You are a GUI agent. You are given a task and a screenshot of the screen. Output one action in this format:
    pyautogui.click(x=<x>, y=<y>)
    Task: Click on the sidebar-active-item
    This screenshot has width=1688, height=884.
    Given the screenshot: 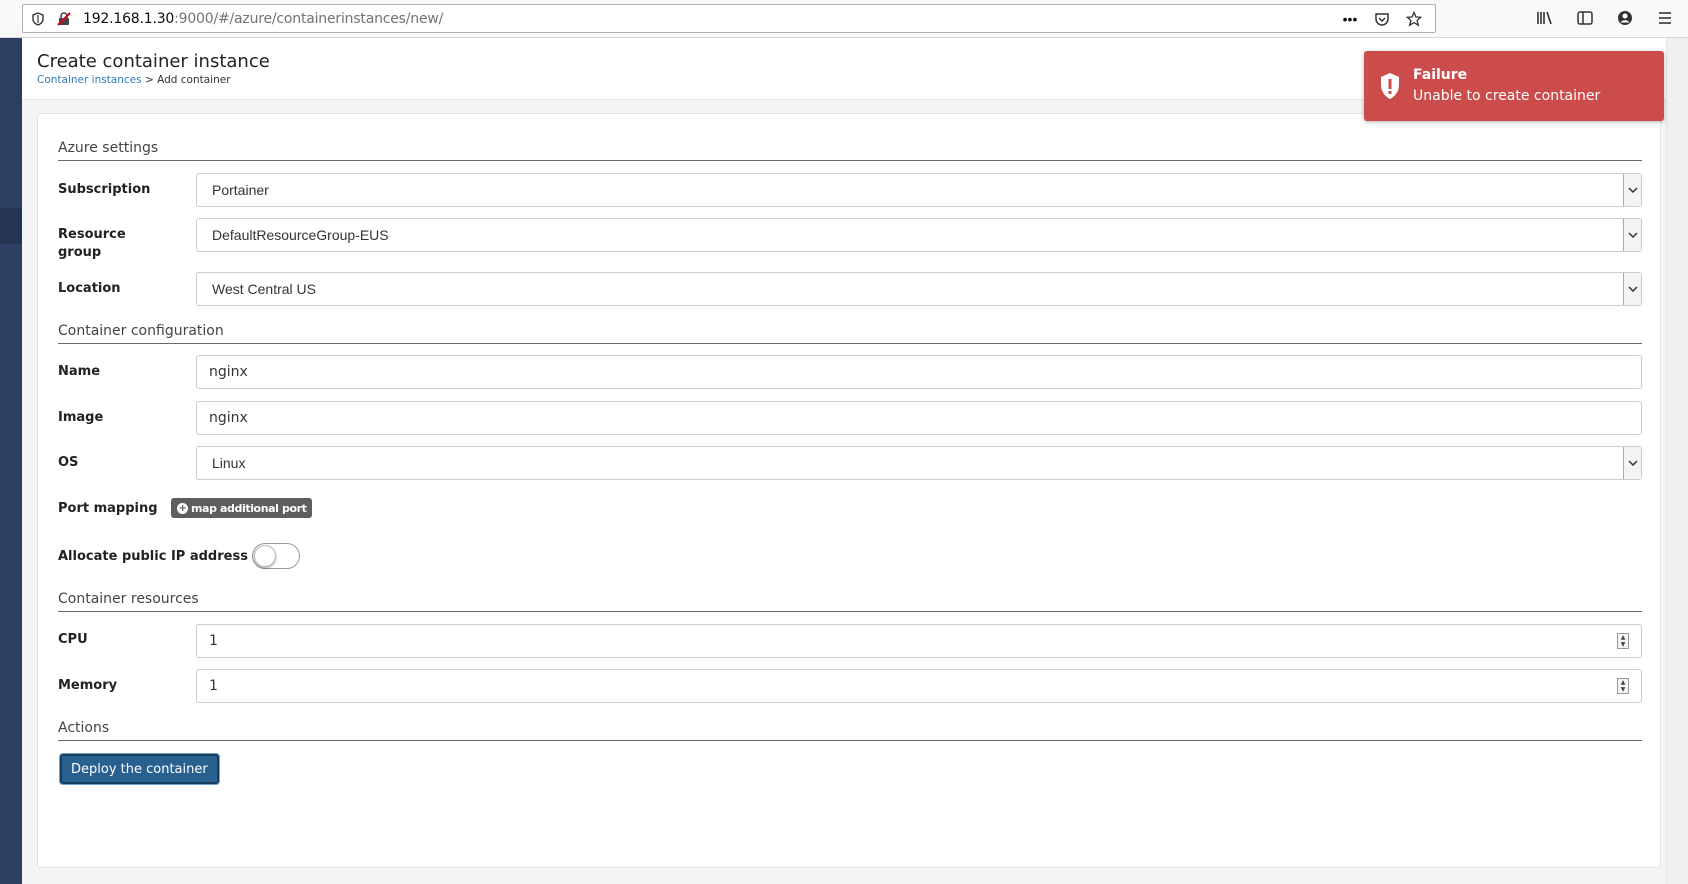 What is the action you would take?
    pyautogui.click(x=11, y=226)
    